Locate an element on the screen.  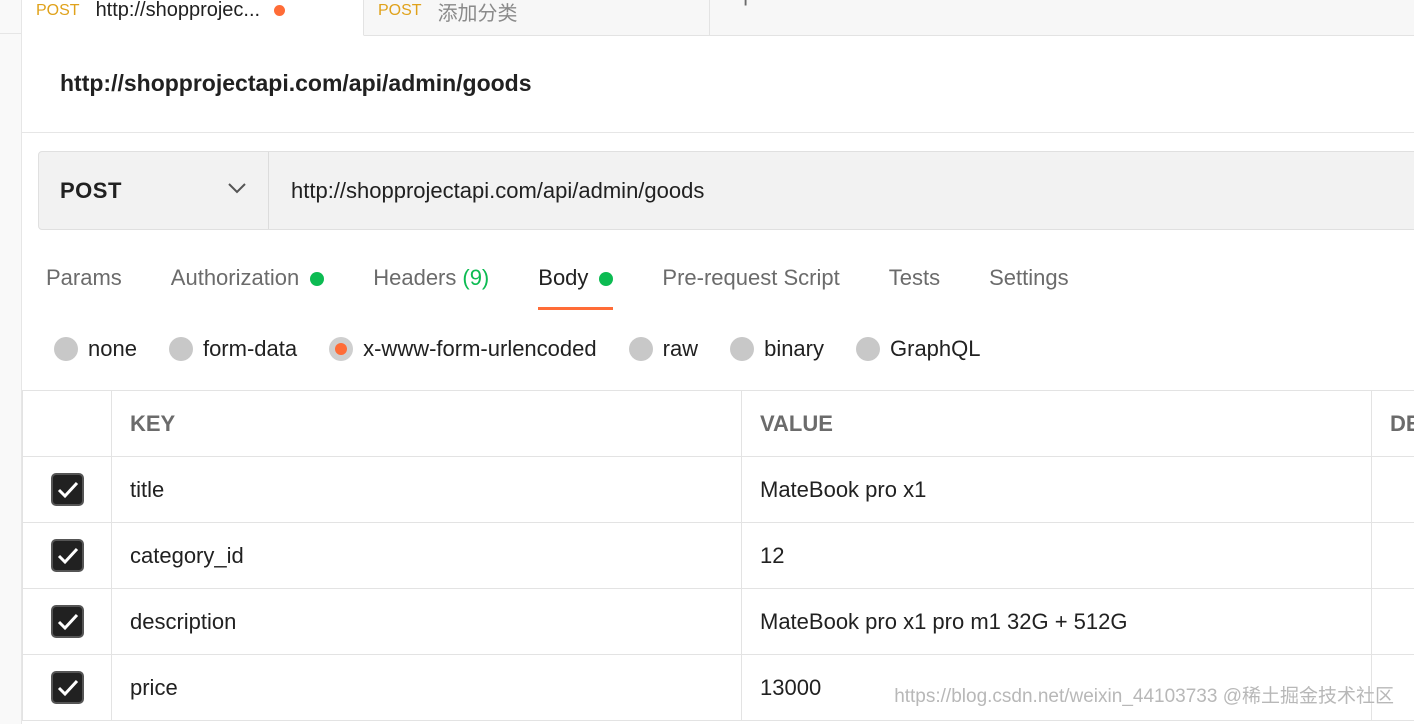
tab-label: Authorization is located at coordinates (235, 277).